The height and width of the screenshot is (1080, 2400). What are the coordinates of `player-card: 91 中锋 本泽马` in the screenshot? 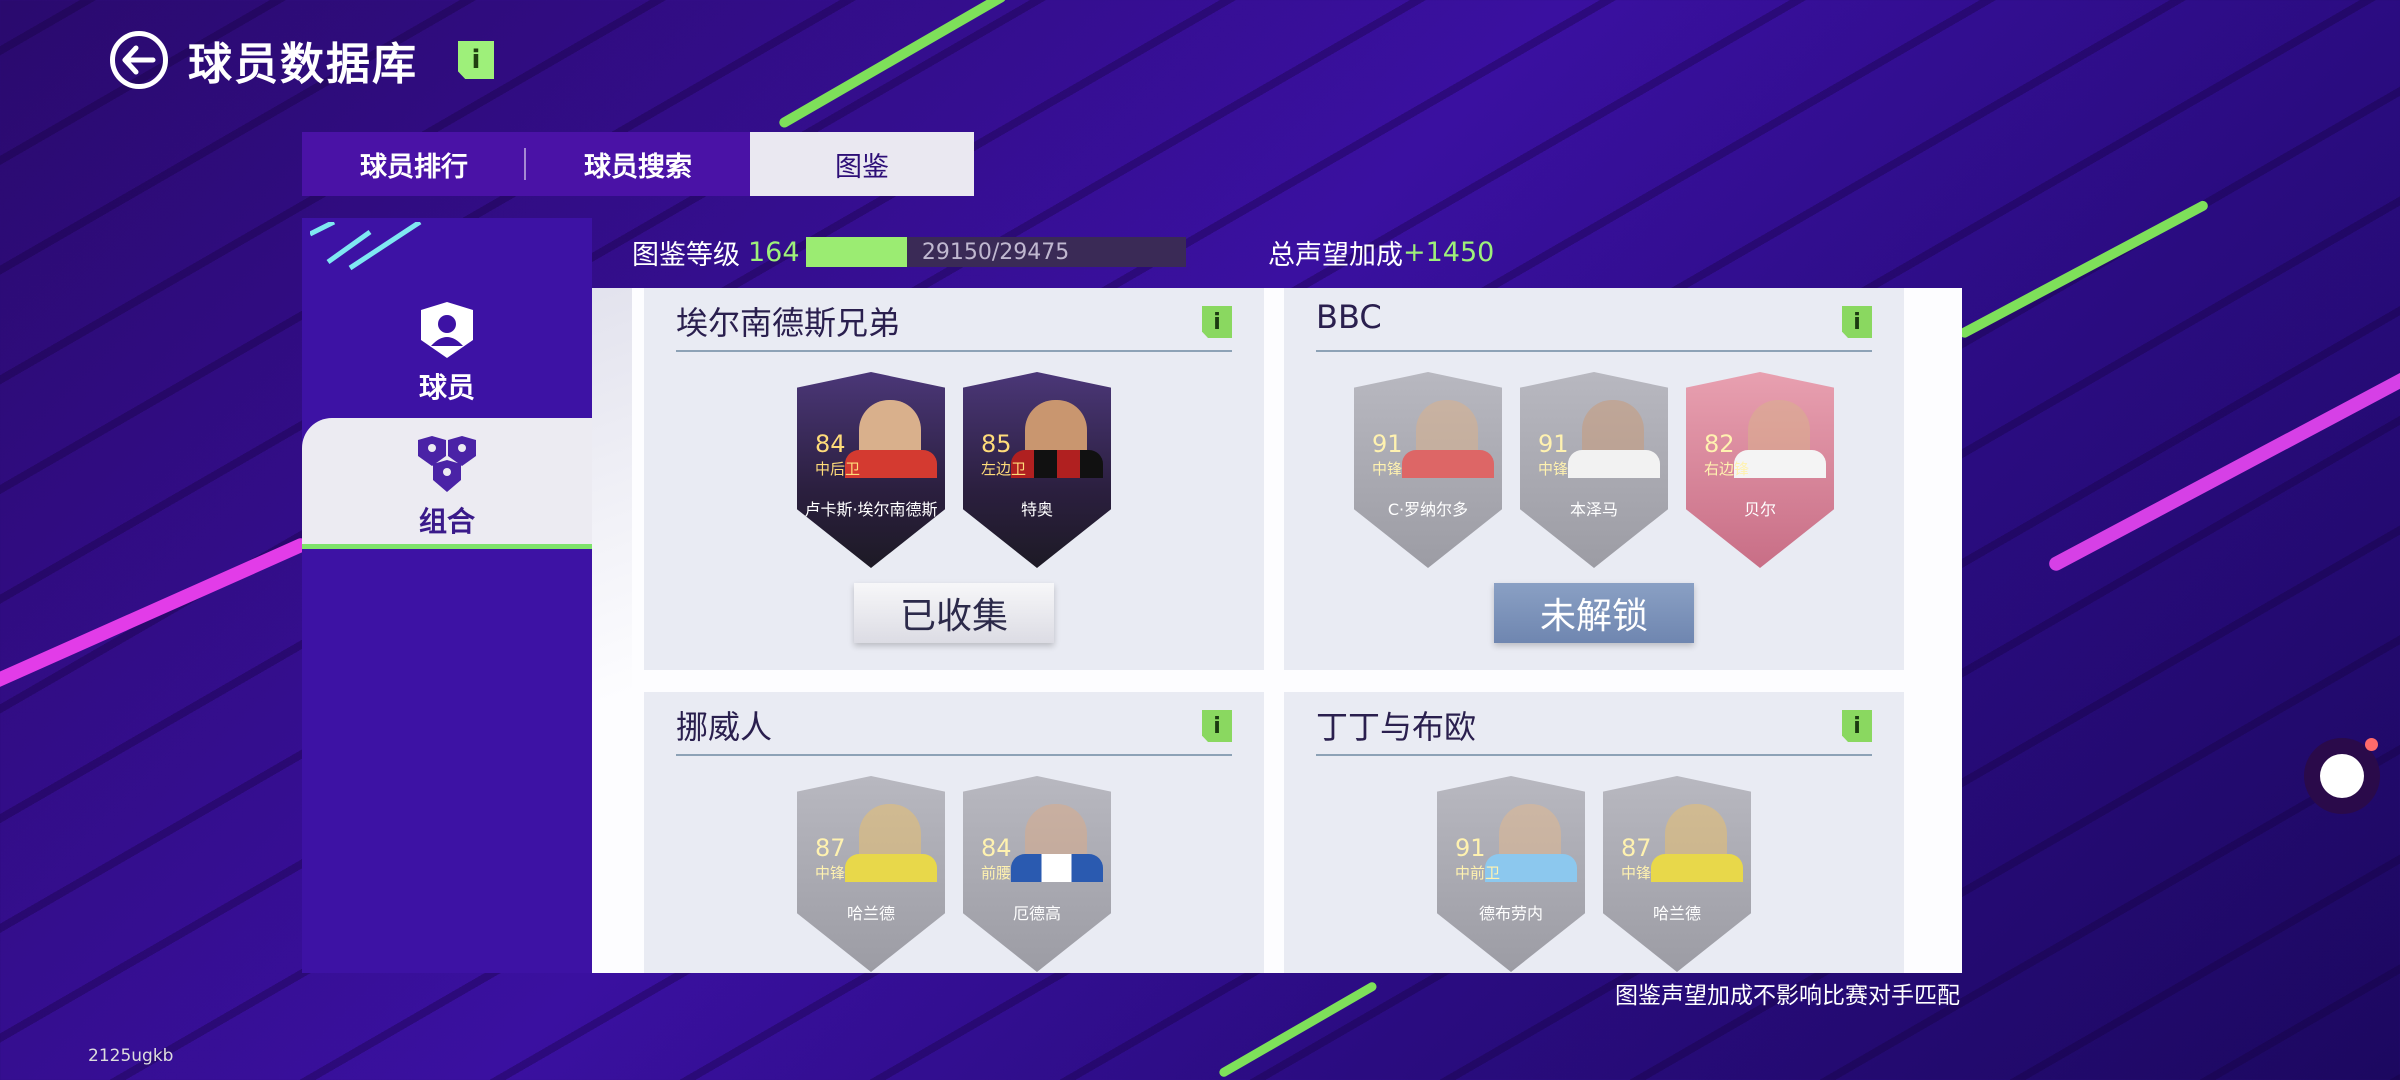 It's located at (1594, 470).